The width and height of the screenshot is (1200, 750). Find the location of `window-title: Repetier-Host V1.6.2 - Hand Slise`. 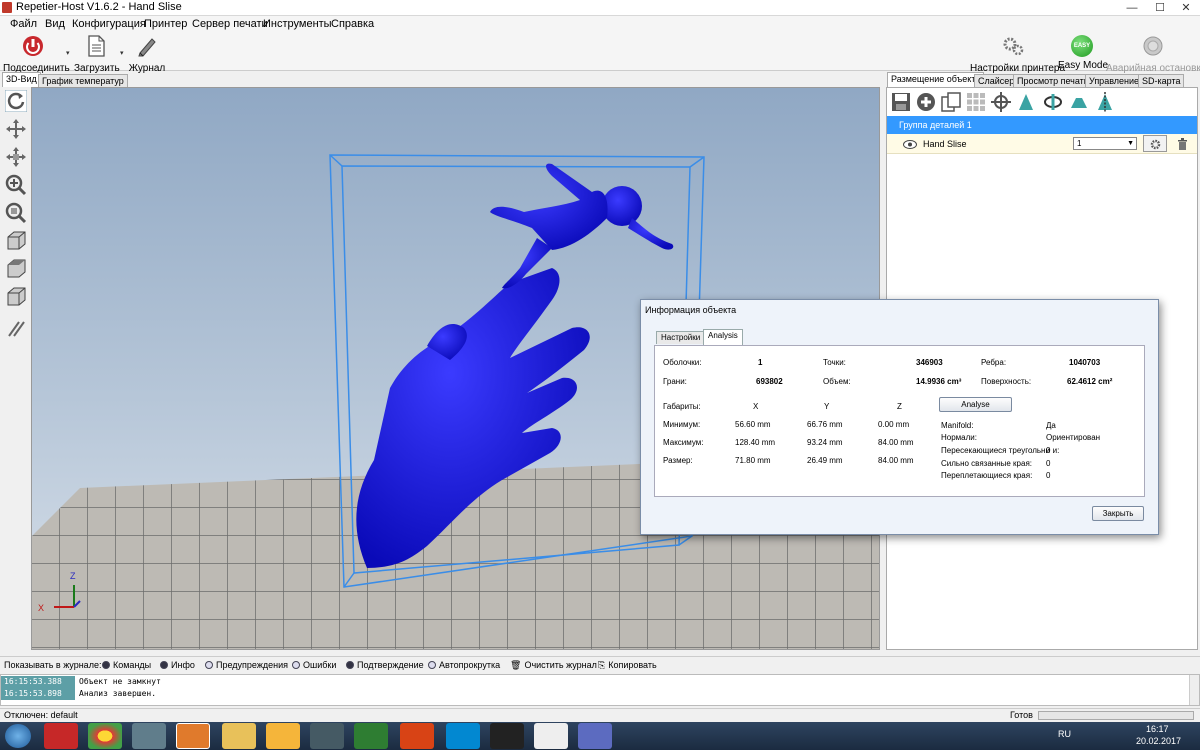

window-title: Repetier-Host V1.6.2 - Hand Slise is located at coordinates (99, 7).